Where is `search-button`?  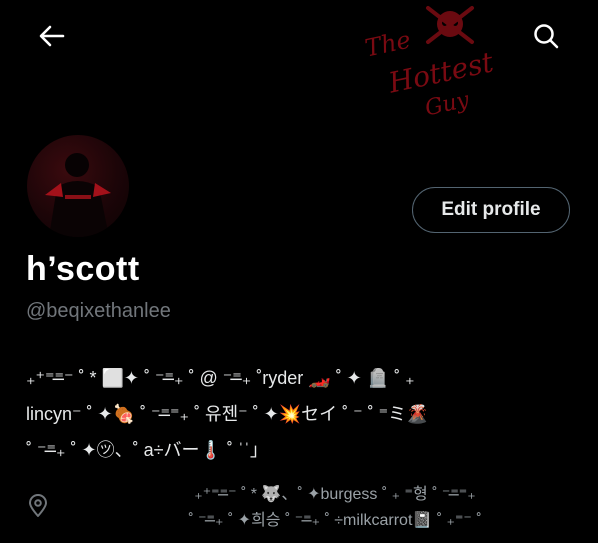
search-button is located at coordinates (546, 36).